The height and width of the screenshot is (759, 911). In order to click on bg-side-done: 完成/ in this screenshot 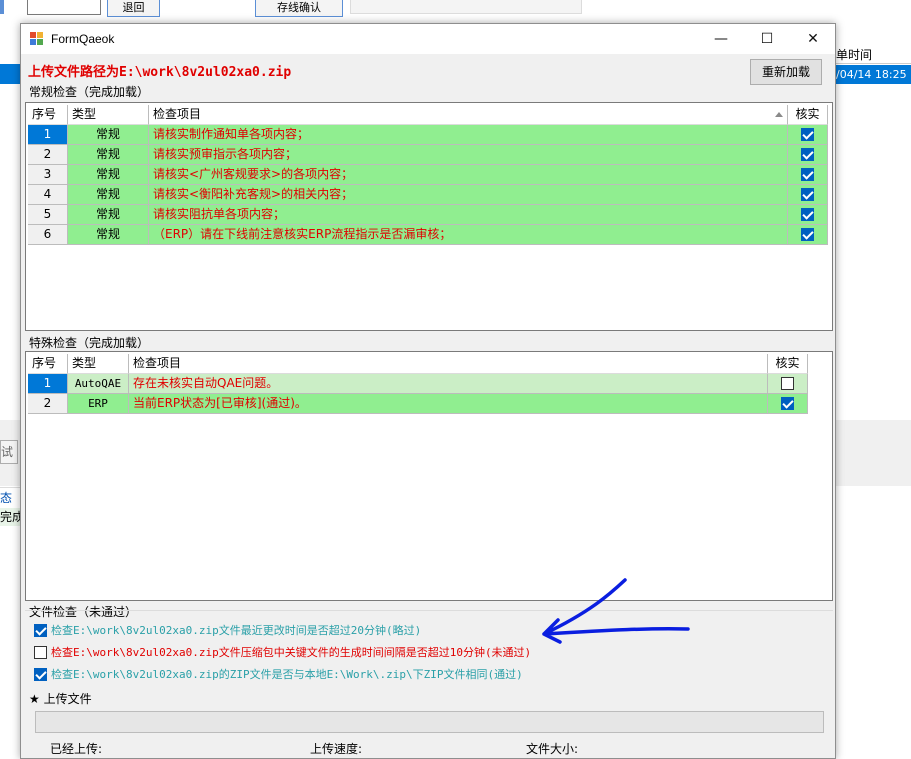, I will do `click(10, 517)`.